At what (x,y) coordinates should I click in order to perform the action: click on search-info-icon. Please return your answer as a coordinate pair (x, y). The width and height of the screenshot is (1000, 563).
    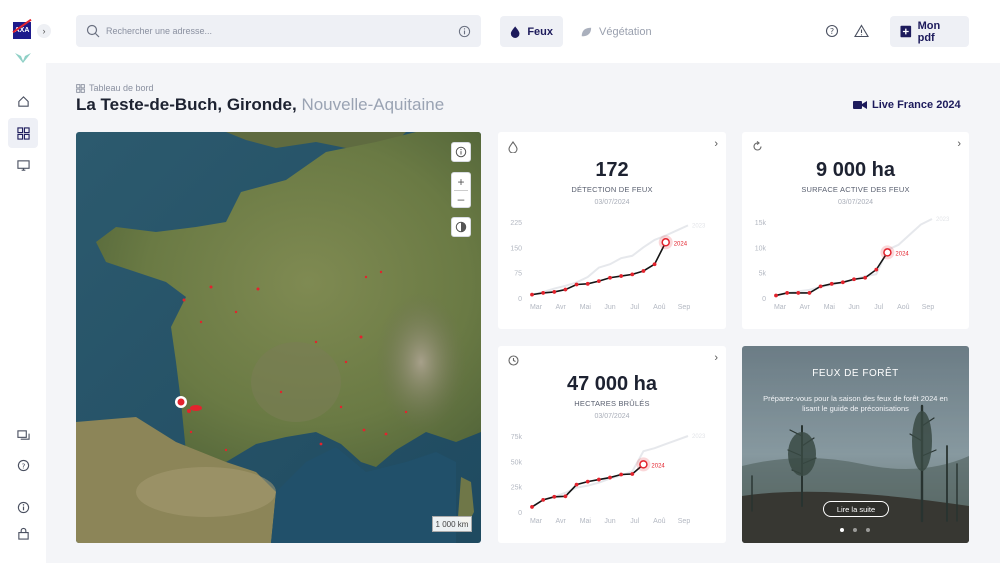
    Looking at the image, I should click on (464, 31).